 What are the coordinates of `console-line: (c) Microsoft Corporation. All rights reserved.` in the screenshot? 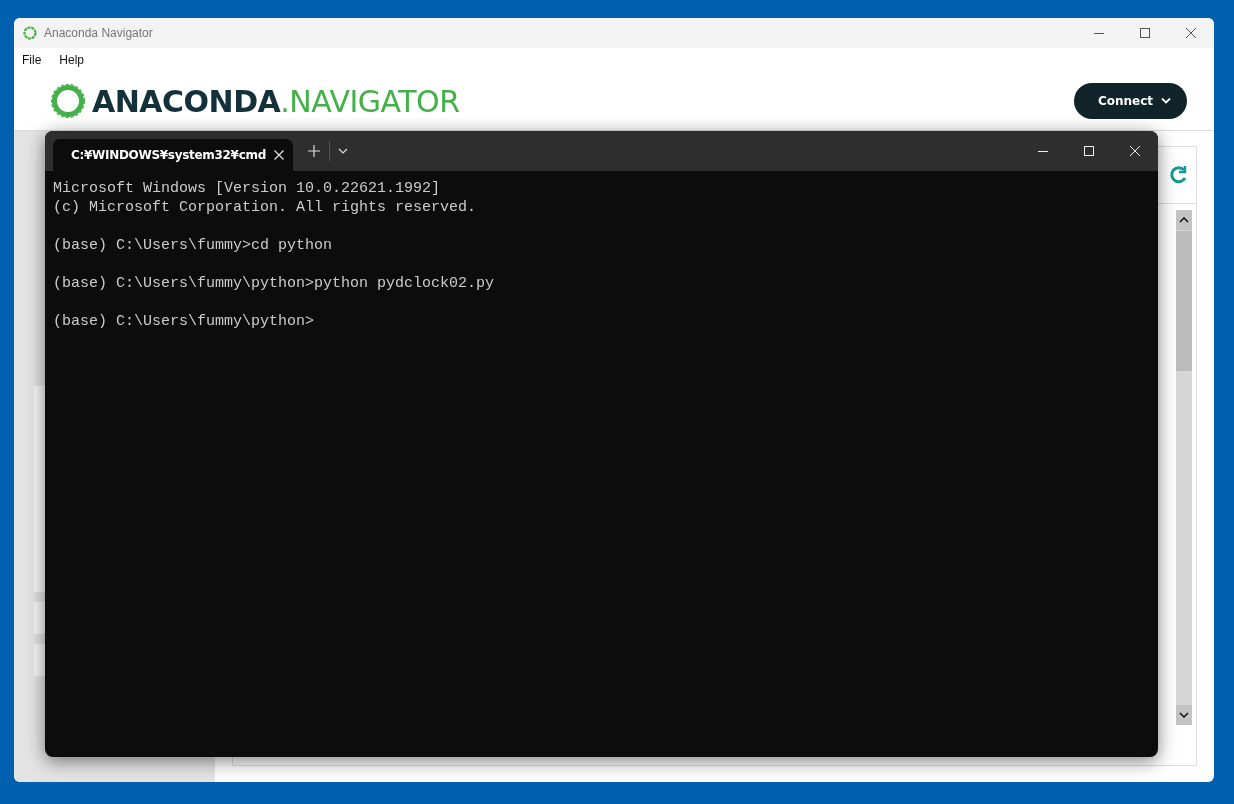 It's located at (265, 207).